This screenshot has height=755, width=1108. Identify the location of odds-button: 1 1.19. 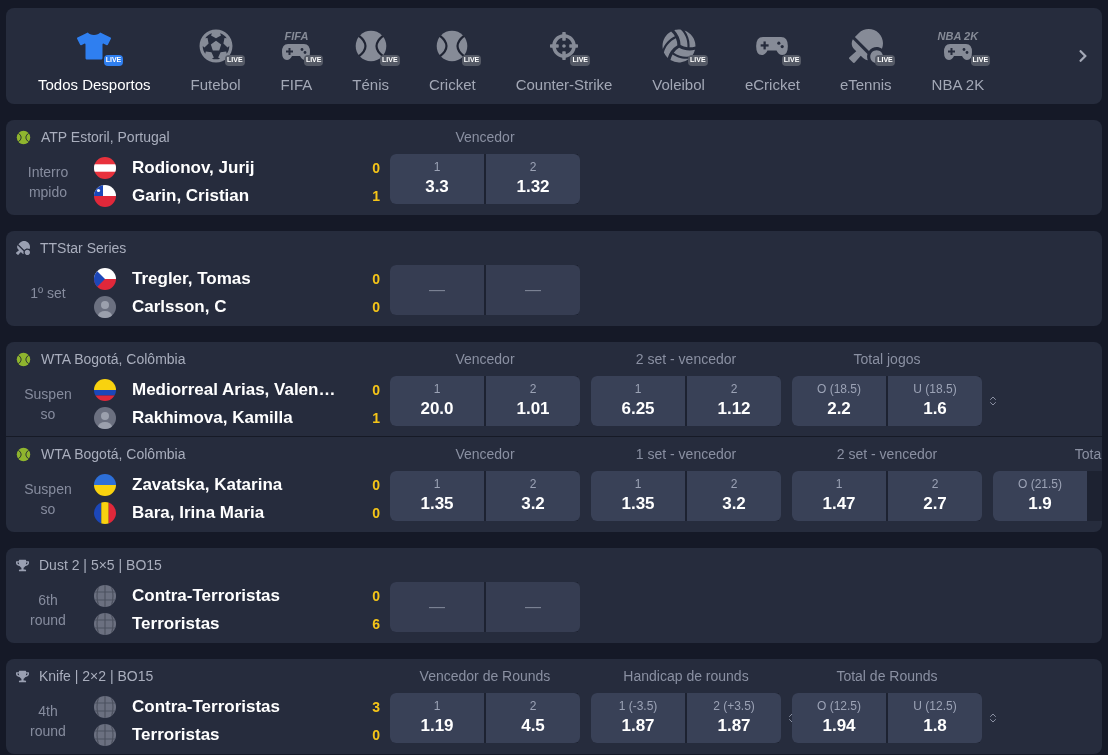
(437, 718).